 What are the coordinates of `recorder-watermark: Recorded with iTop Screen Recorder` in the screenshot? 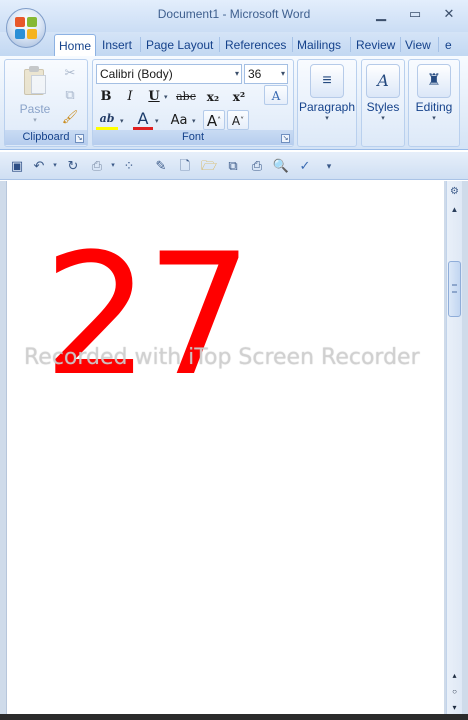 It's located at (222, 357).